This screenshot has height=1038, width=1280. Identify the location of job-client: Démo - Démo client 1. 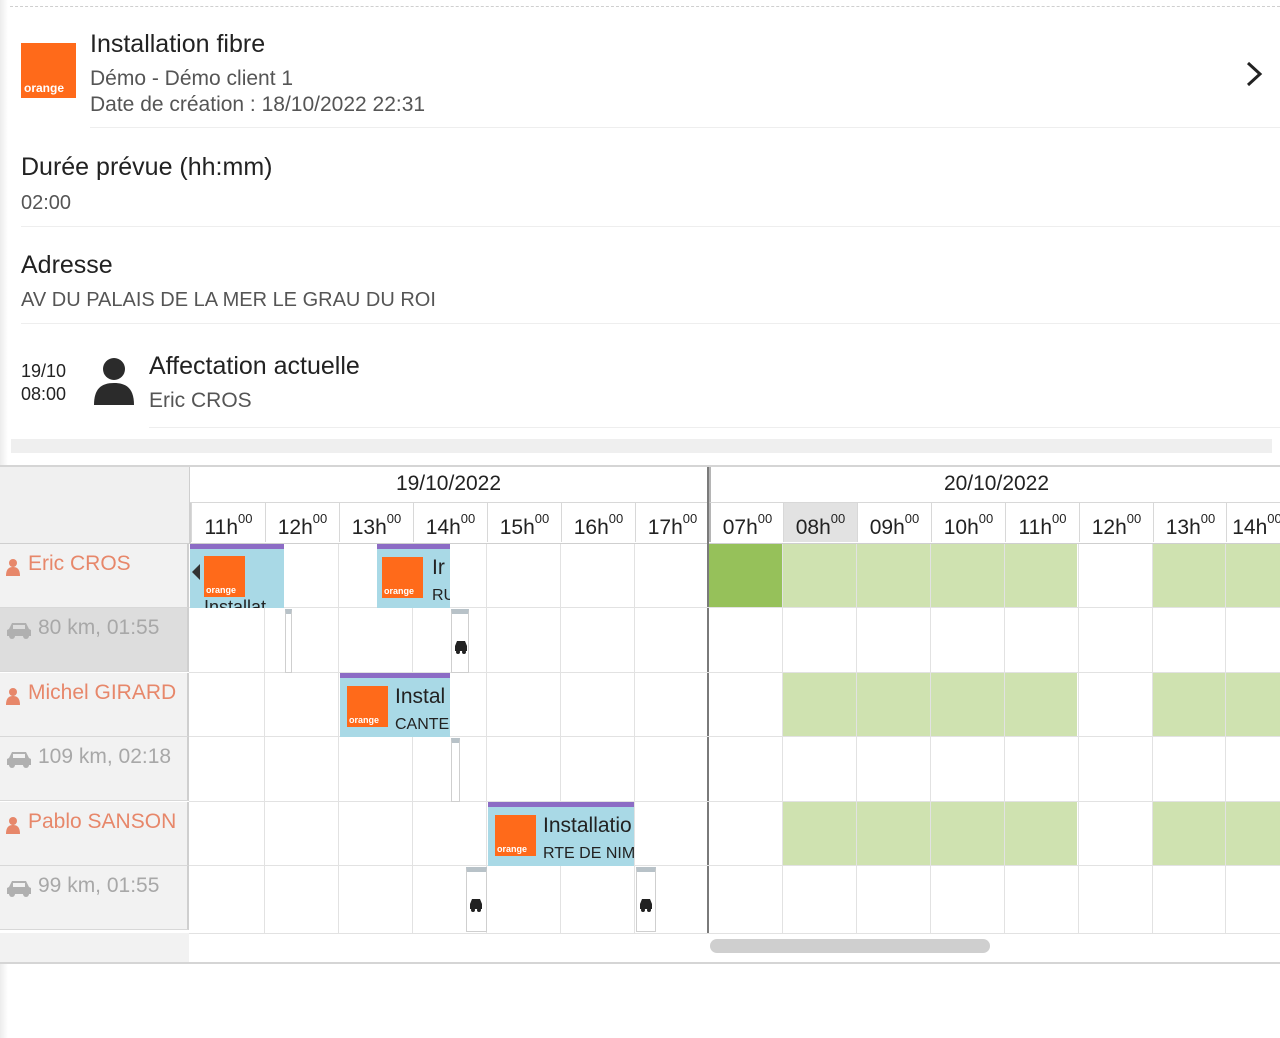
(192, 78).